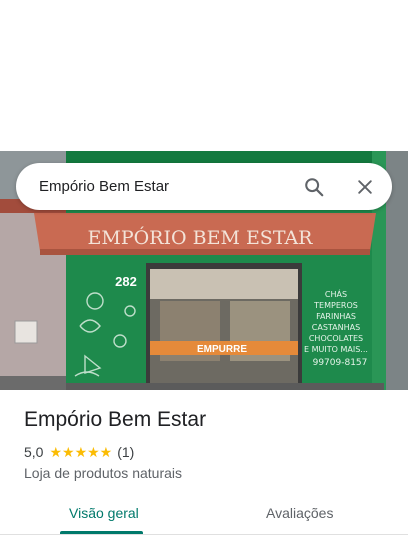 The width and height of the screenshot is (408, 542). Describe the element at coordinates (104, 513) in the screenshot. I see `tab-overview: Visão geral` at that location.